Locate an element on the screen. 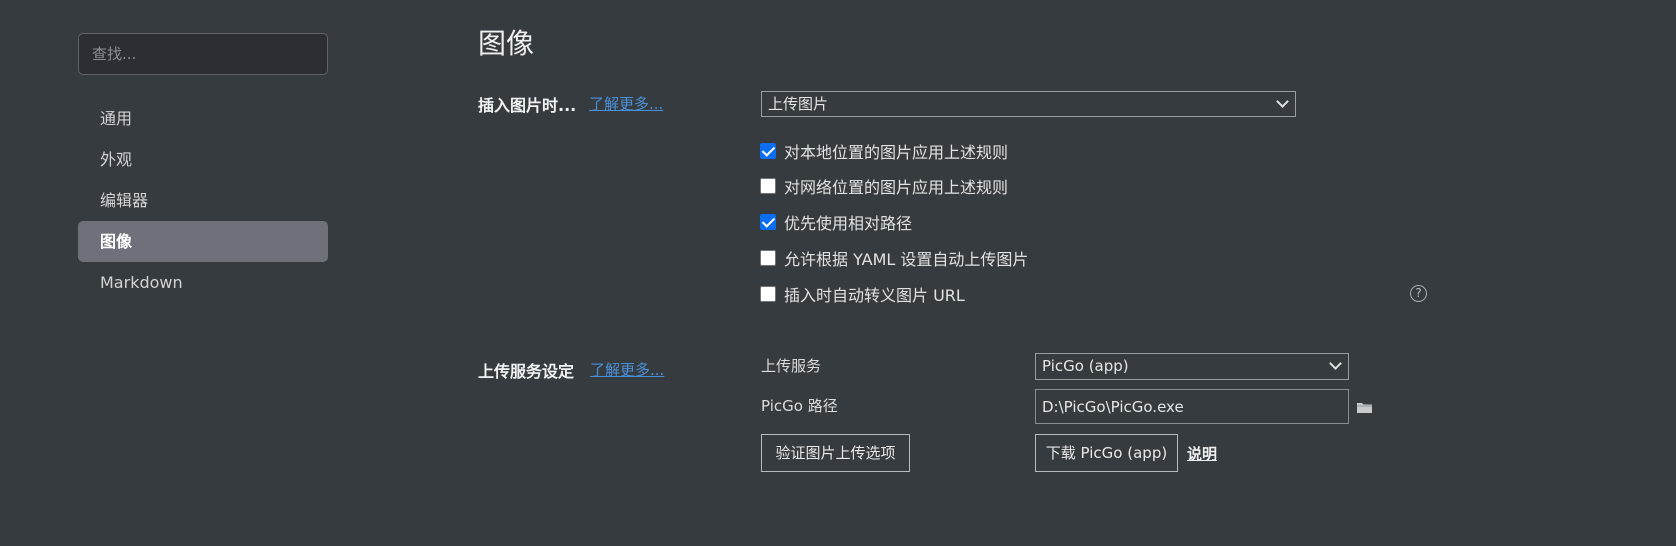 This screenshot has height=546, width=1676. explain-link: 说明 is located at coordinates (1202, 453).